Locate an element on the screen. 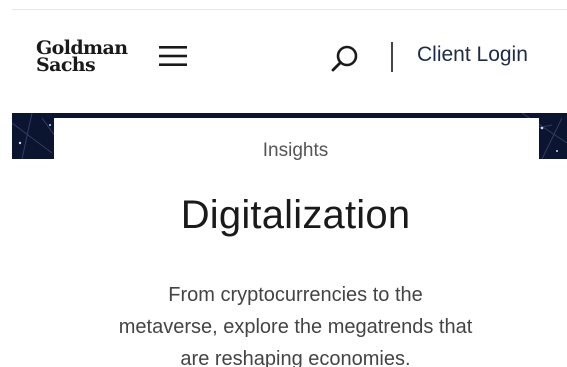 The height and width of the screenshot is (367, 567). client-login-link: Client Login is located at coordinates (472, 55).